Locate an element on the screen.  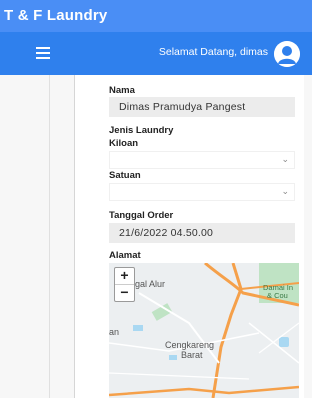
user-avatar-icon is located at coordinates (287, 54).